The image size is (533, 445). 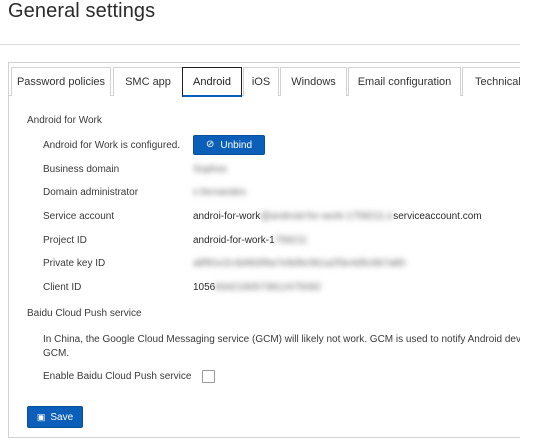 I want to click on tab-technical: Technical, so click(x=491, y=81).